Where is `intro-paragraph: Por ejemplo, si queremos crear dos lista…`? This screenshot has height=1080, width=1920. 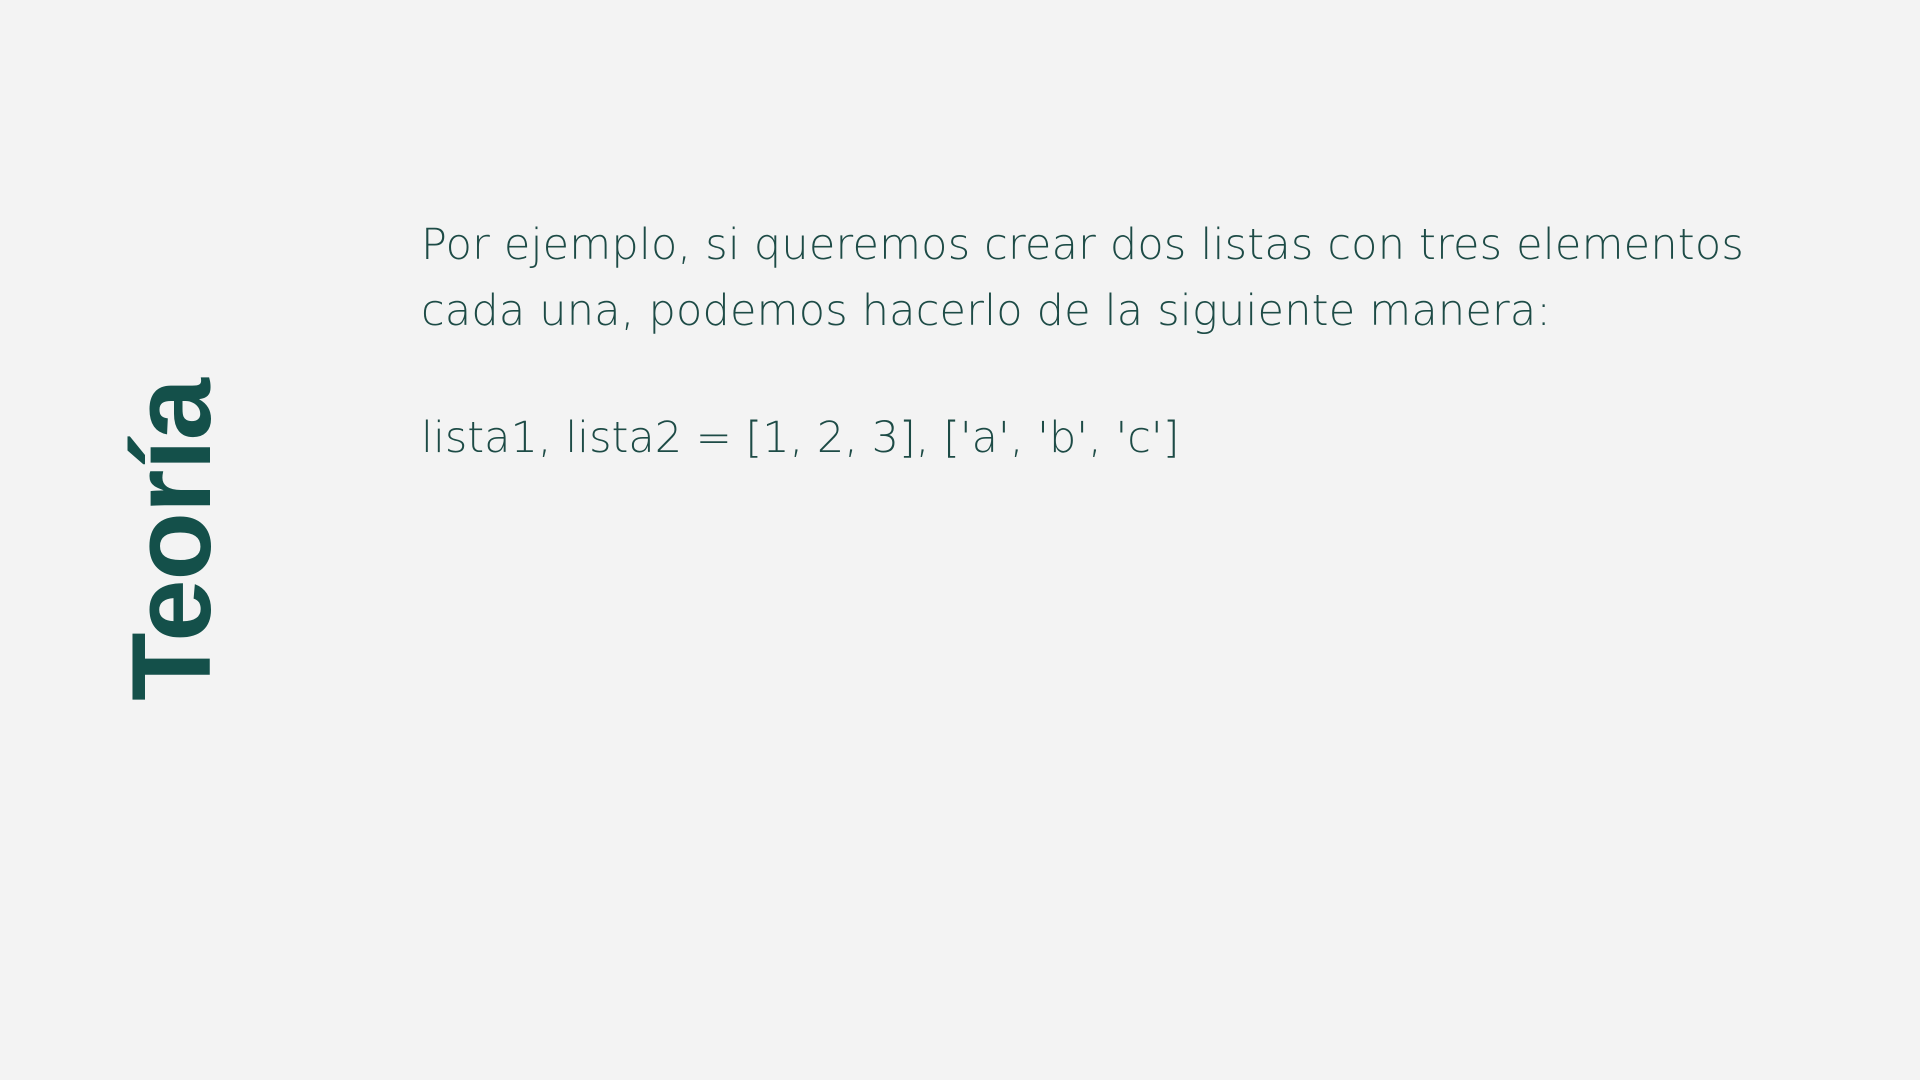 intro-paragraph: Por ejemplo, si queremos crear dos lista… is located at coordinates (1082, 278).